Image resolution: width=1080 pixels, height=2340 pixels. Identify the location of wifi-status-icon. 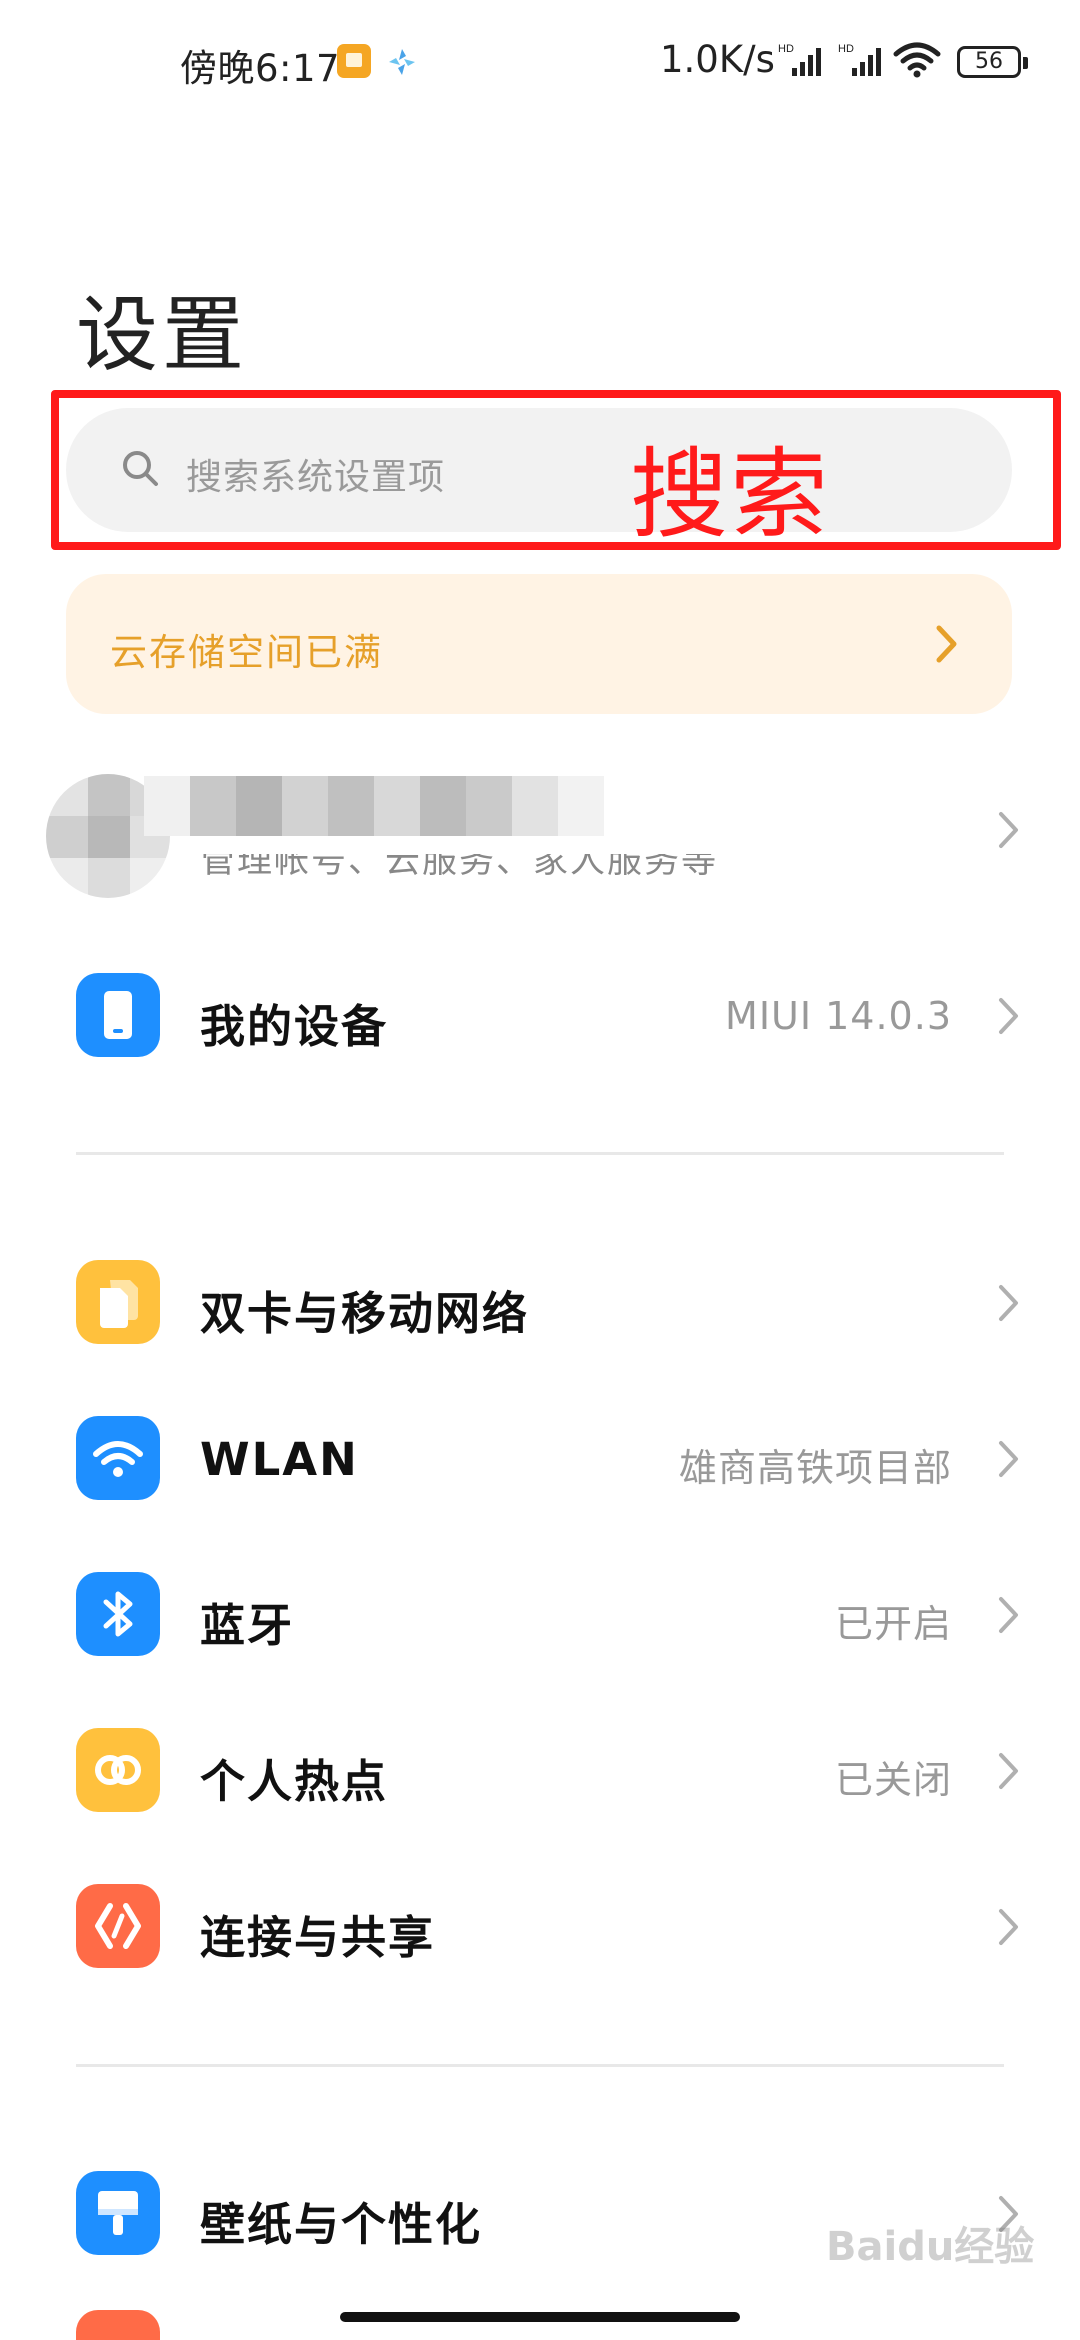
(917, 60).